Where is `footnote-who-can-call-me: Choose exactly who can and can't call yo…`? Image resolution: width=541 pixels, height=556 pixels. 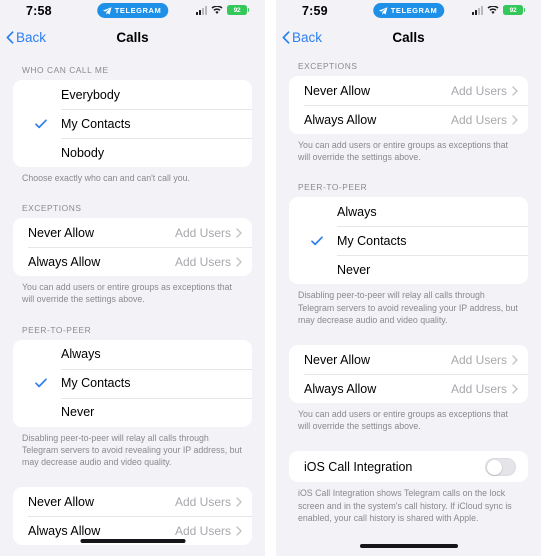
footnote-who-can-call-me: Choose exactly who can and can't call yo… is located at coordinates (106, 178).